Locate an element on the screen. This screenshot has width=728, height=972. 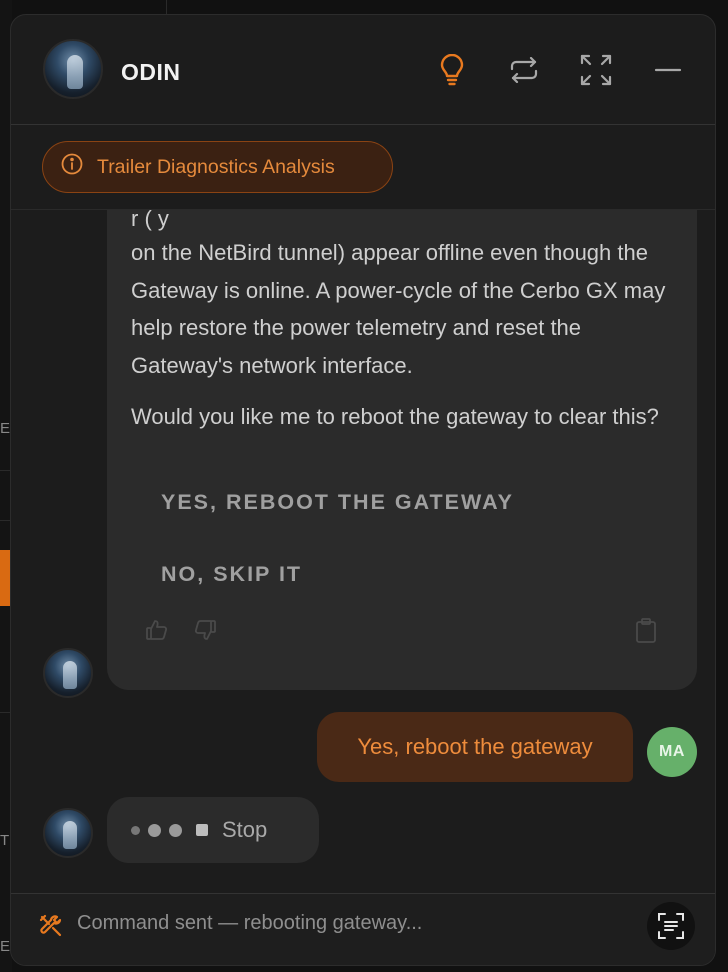
context-chip: Trailer Diagnostics Analysis is located at coordinates (217, 167).